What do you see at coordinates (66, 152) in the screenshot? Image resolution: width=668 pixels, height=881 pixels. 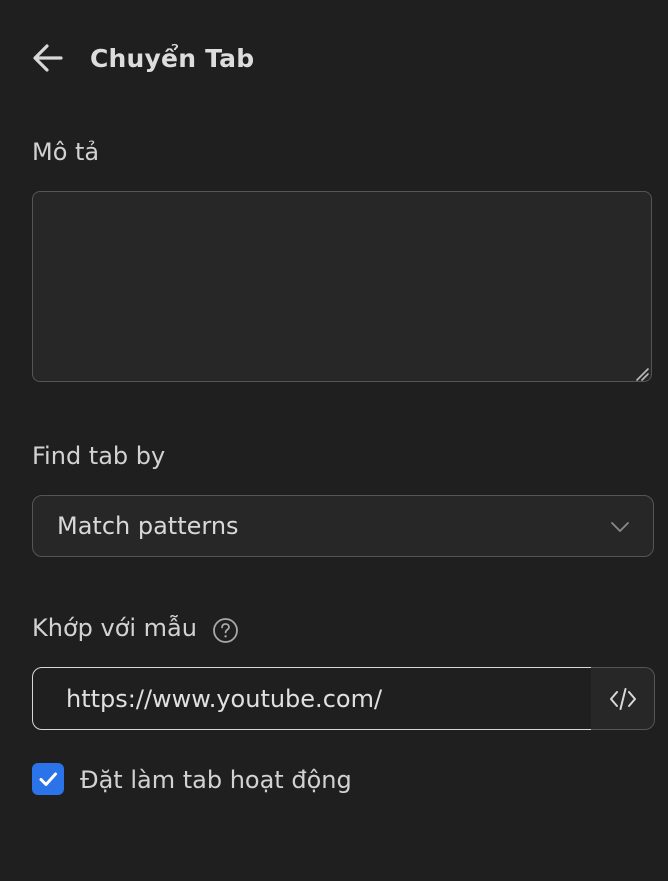 I see `description-label: Mô tả` at bounding box center [66, 152].